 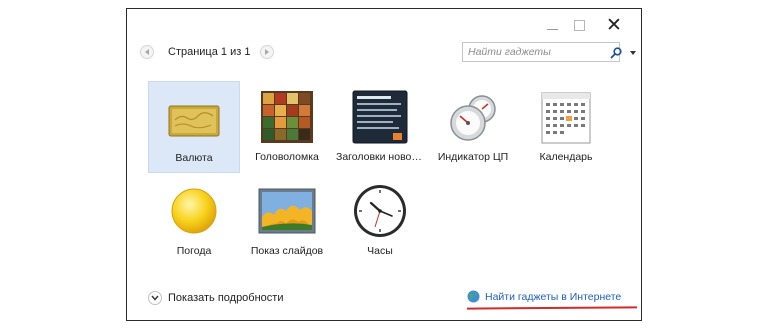 What do you see at coordinates (473, 118) in the screenshot?
I see `cpu-meter-icon` at bounding box center [473, 118].